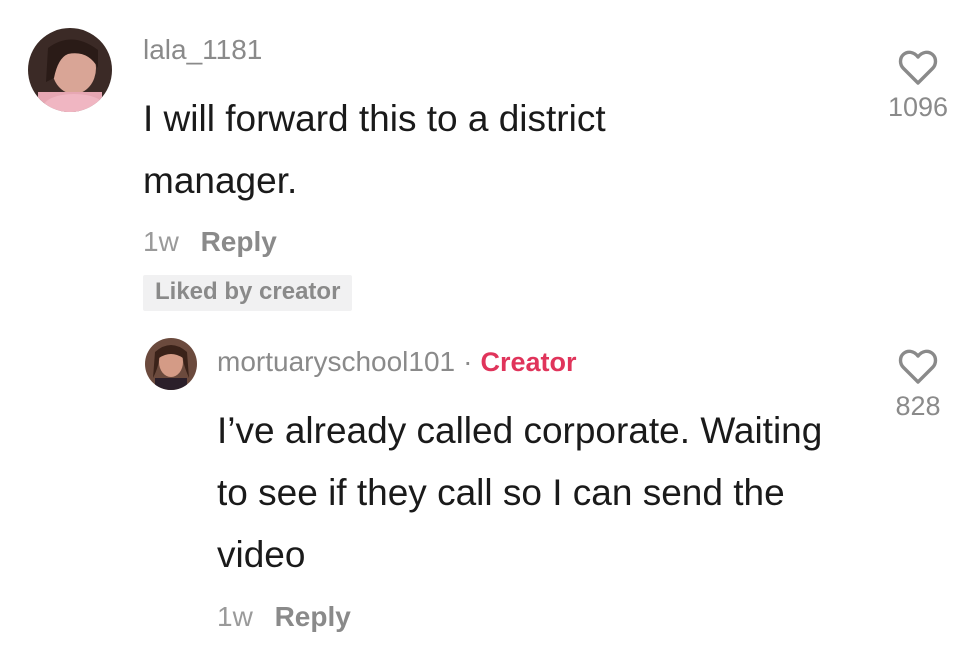 This screenshot has height=645, width=980. I want to click on reply-username: mortuaryschool101, so click(336, 361).